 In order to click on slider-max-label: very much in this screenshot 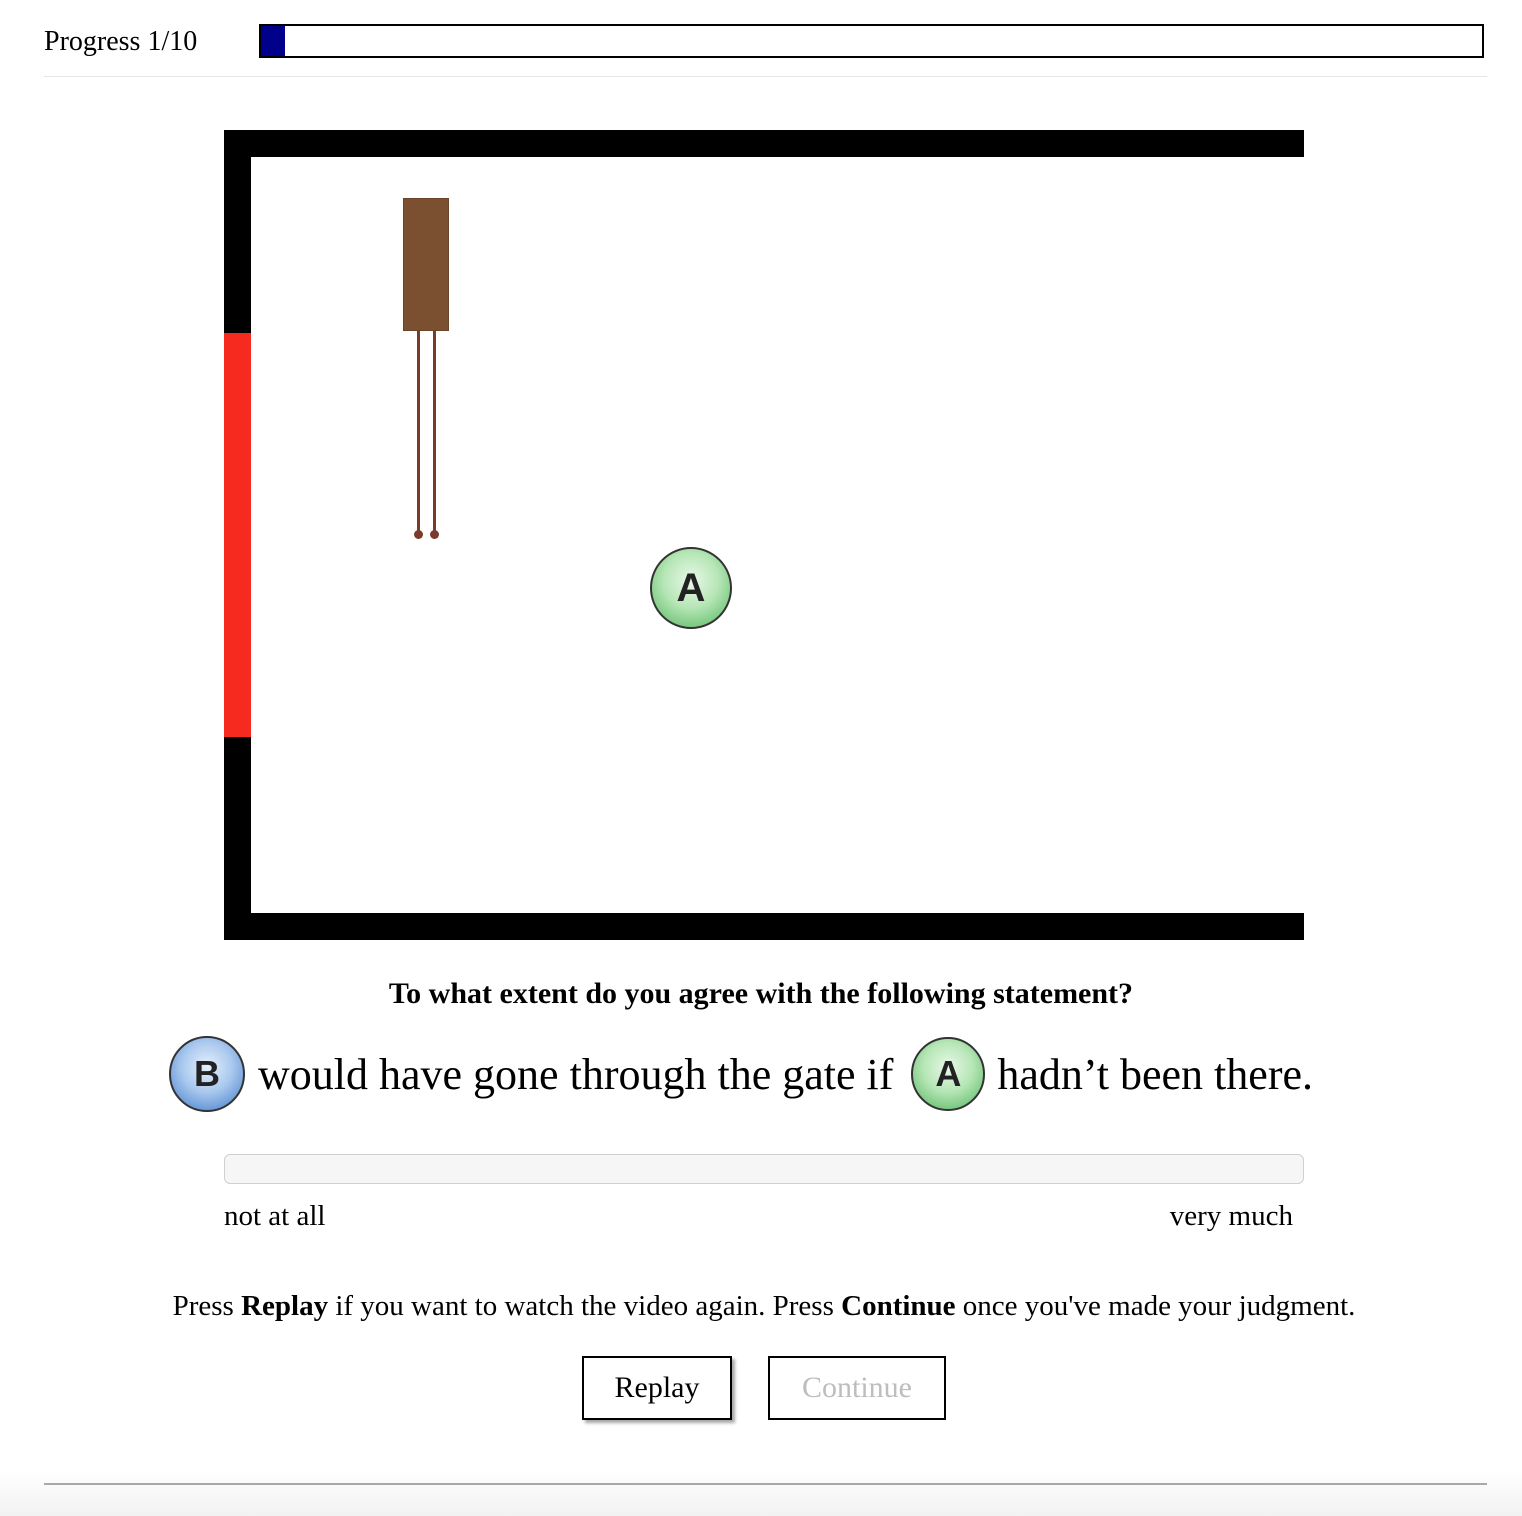, I will do `click(1231, 1216)`.